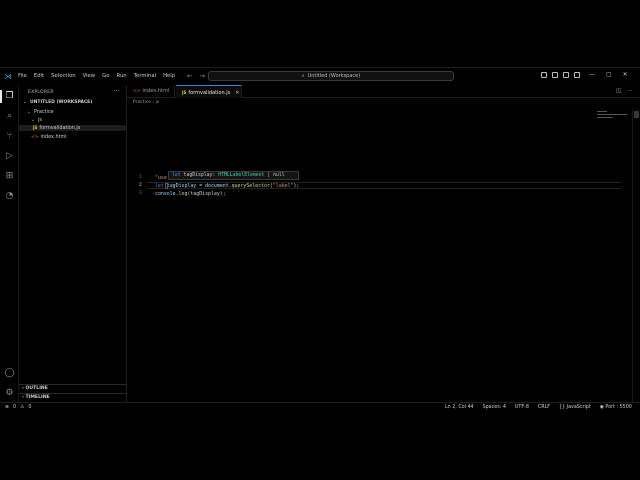 The height and width of the screenshot is (480, 640). I want to click on error-count: 0, so click(15, 407).